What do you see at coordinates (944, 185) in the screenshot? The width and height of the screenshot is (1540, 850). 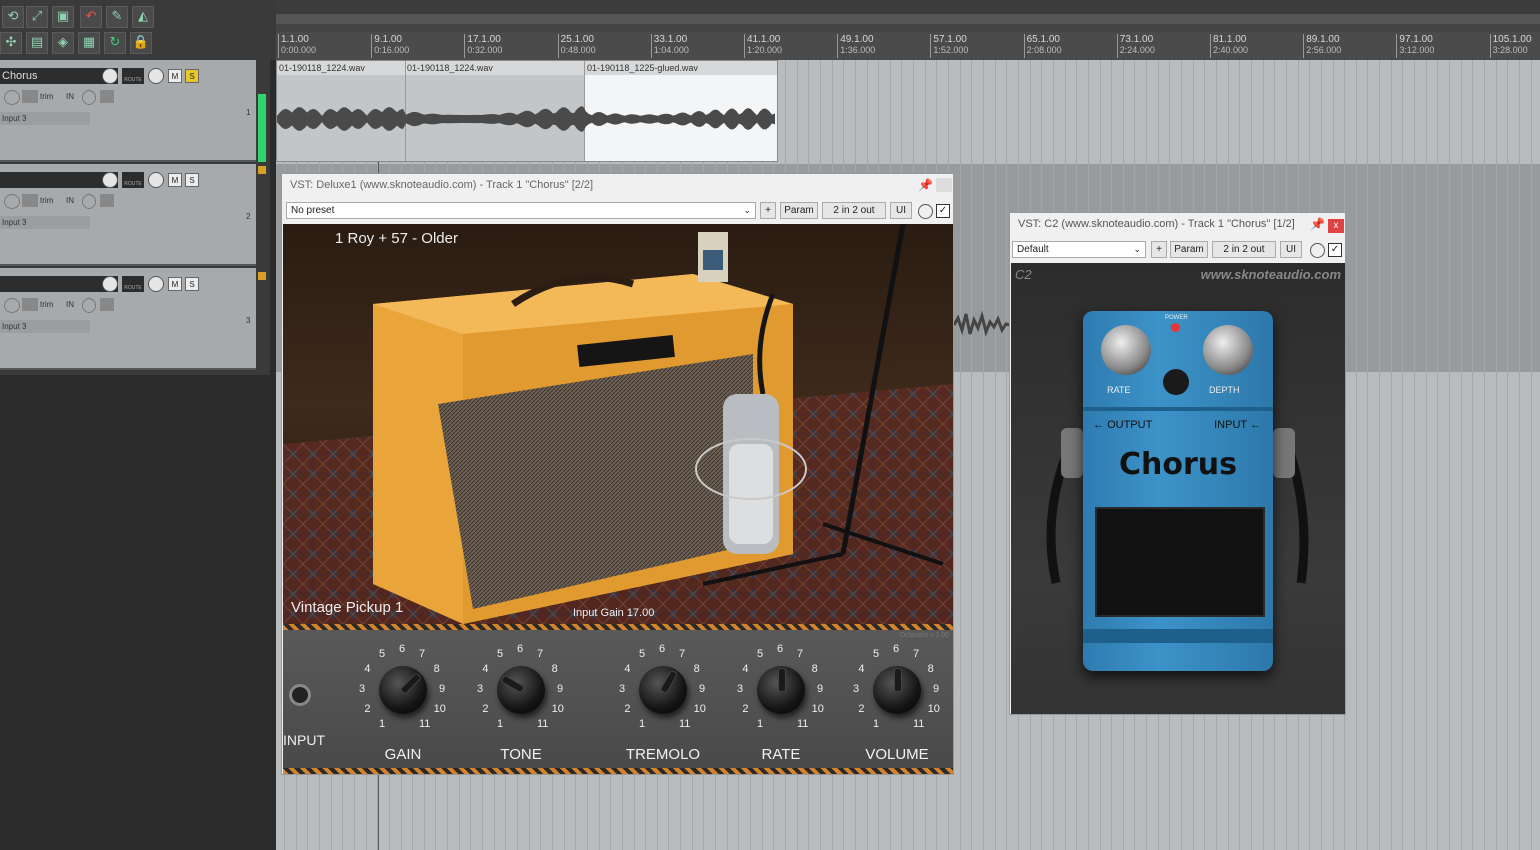 I see `close-button` at bounding box center [944, 185].